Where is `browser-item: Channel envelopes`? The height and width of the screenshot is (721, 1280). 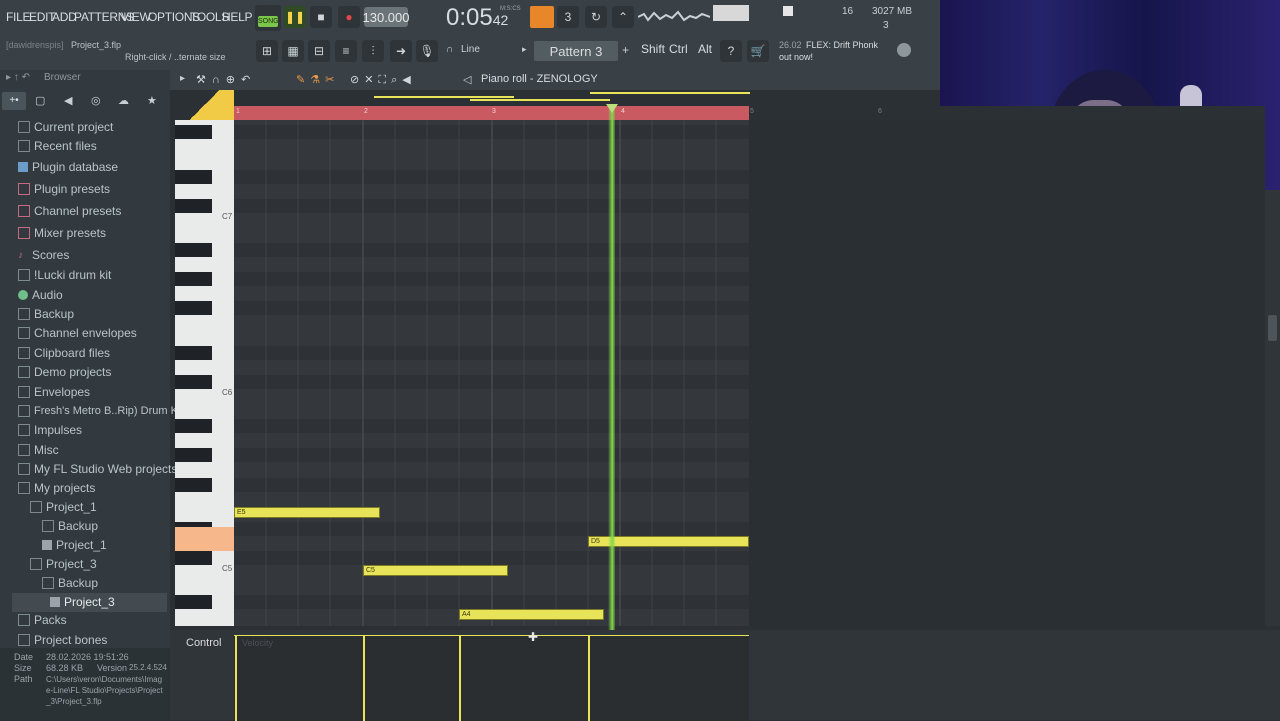
browser-item: Channel envelopes is located at coordinates (77, 333).